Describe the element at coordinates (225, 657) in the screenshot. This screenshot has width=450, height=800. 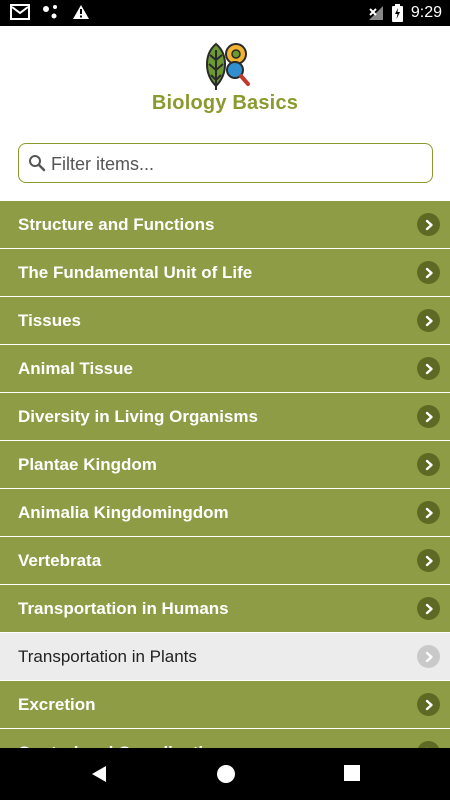
I see `list-item: Transportation in Plants` at that location.